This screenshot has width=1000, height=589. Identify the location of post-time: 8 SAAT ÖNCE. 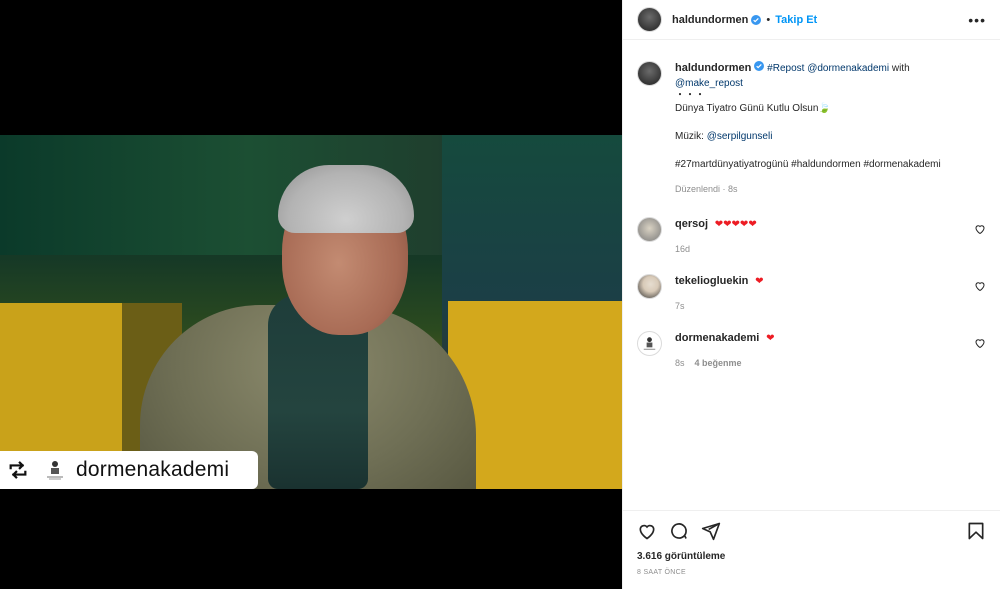
(811, 572).